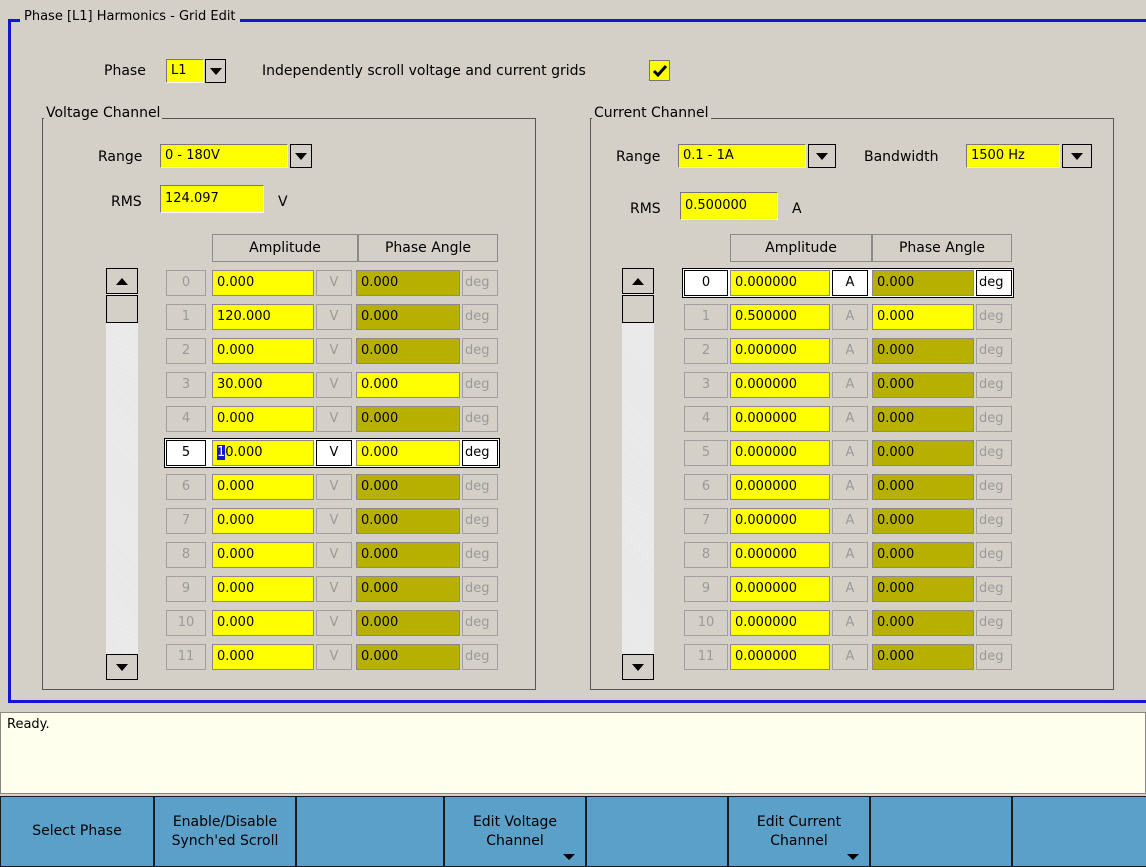 The width and height of the screenshot is (1146, 867). I want to click on frame-title: Phase [L1] Harmonics - Grid Edit, so click(130, 17).